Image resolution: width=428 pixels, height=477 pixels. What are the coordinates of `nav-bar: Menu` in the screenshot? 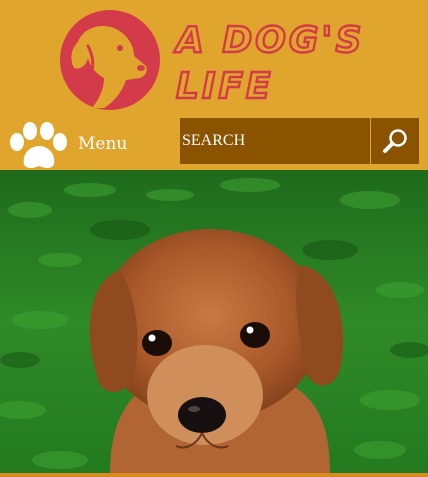 It's located at (214, 143).